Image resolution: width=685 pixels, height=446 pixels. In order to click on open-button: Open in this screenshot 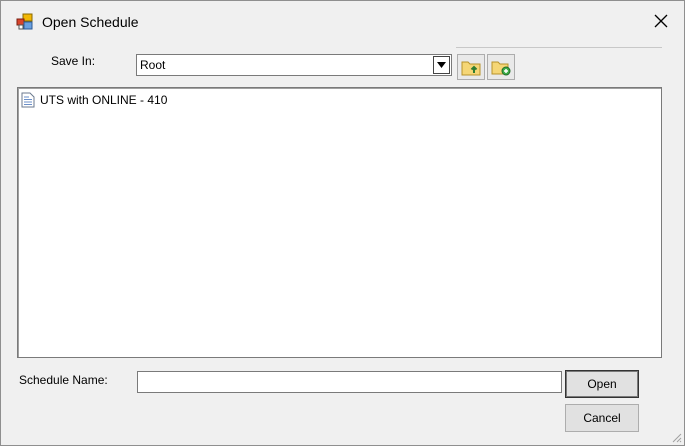, I will do `click(602, 384)`.